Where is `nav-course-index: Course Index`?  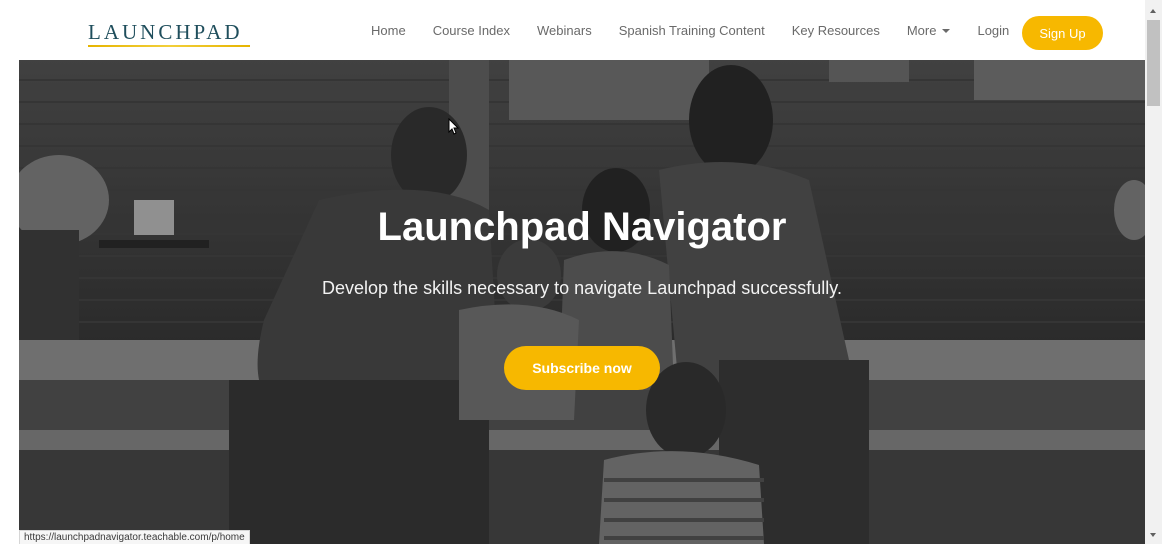 nav-course-index: Course Index is located at coordinates (471, 30).